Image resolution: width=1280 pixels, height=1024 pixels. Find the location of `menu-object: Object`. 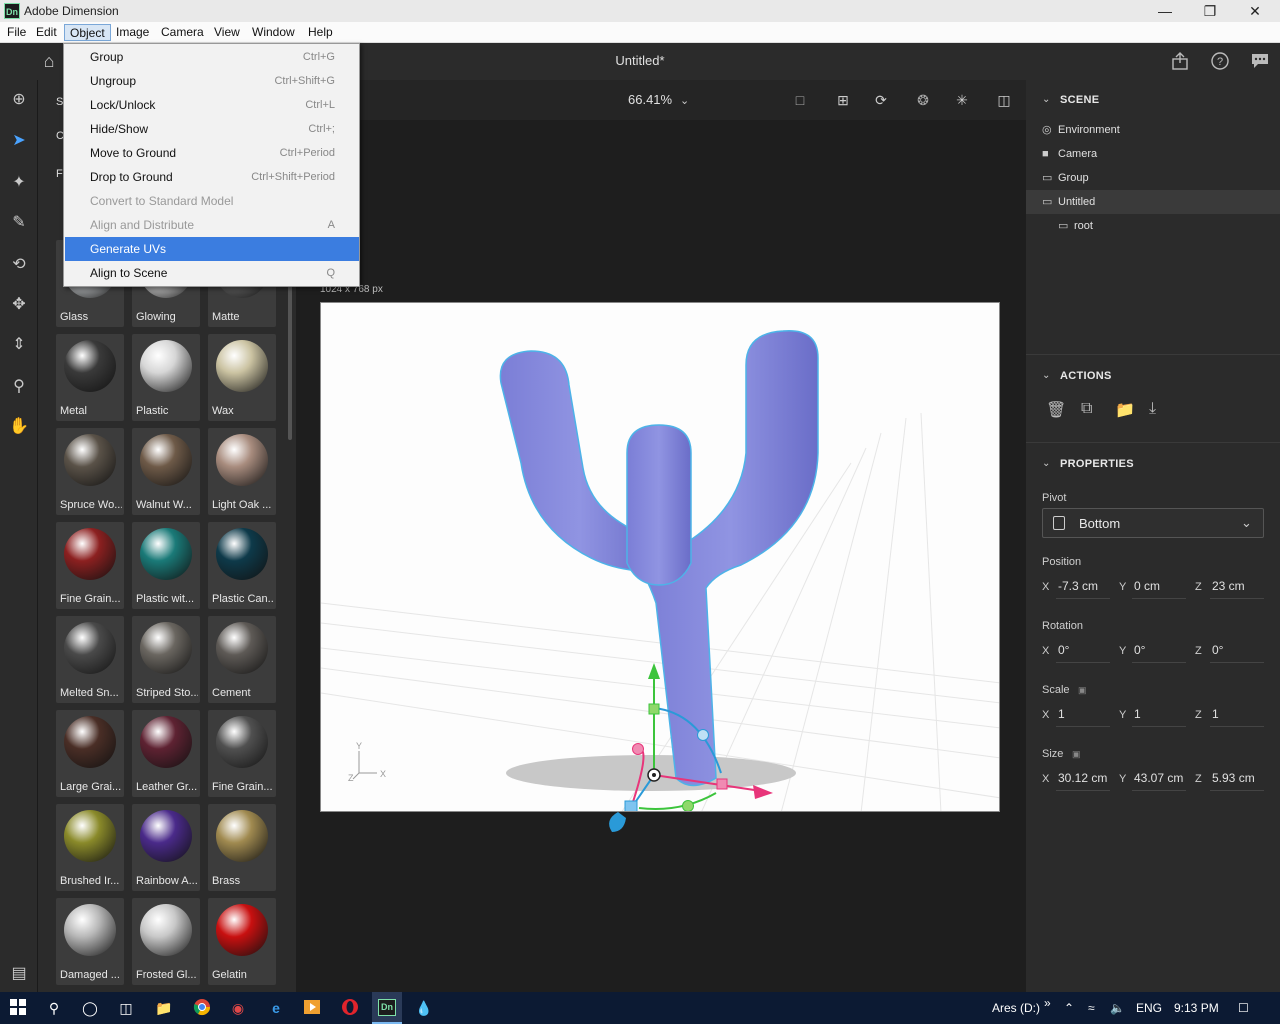

menu-object: Object is located at coordinates (87, 32).